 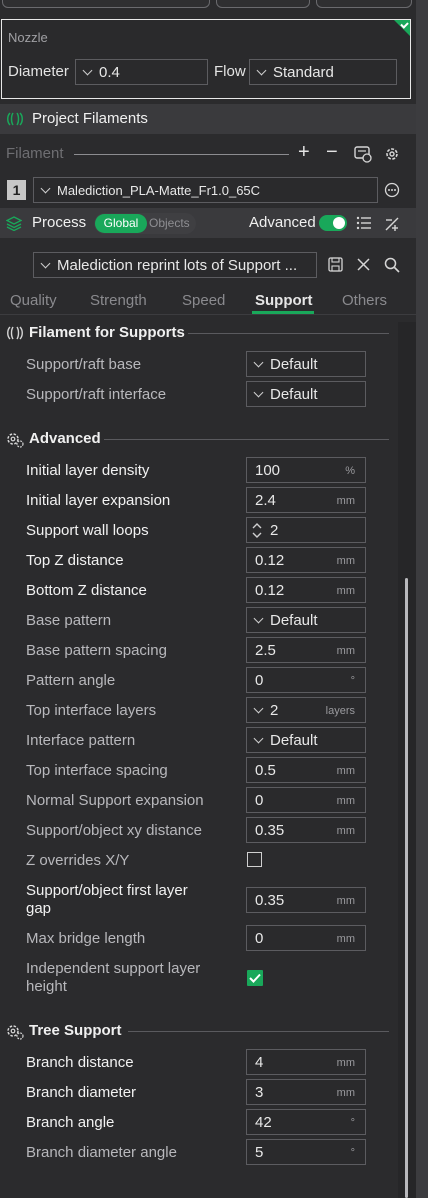 I want to click on scrollbar-thumb, so click(x=406, y=888).